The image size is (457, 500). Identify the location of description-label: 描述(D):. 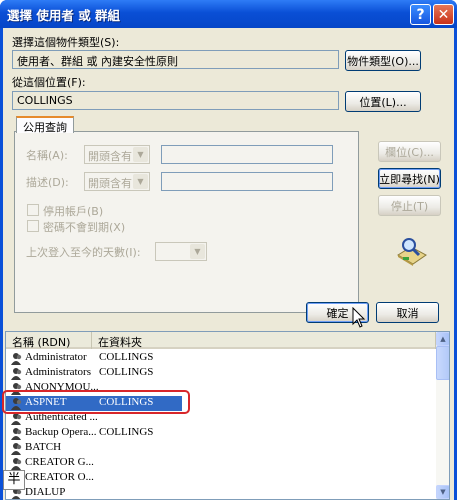
(47, 182).